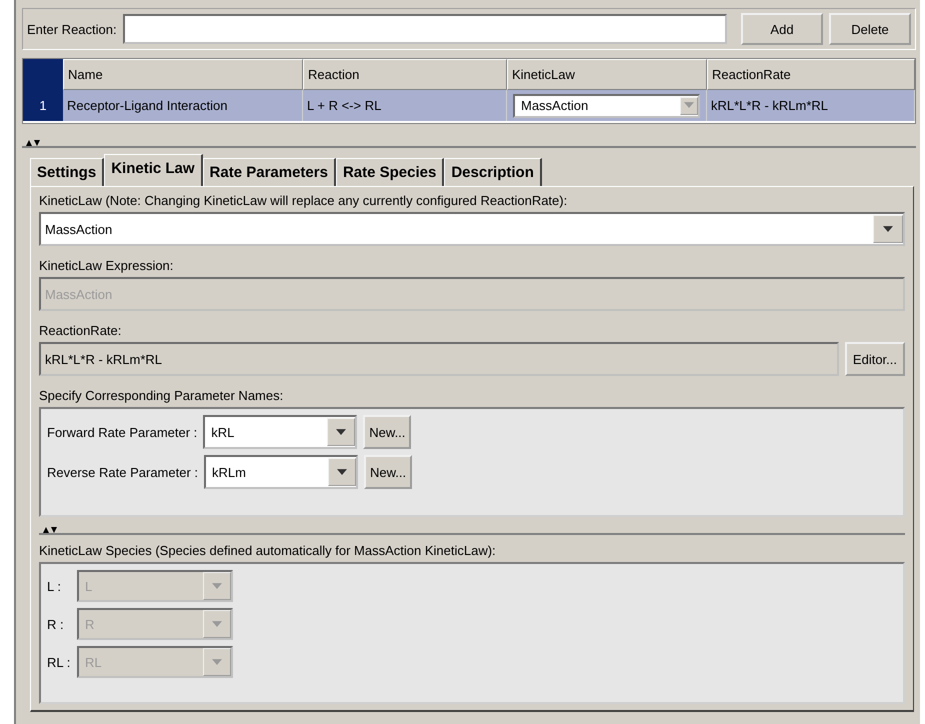  Describe the element at coordinates (183, 74) in the screenshot. I see `column-header: Name` at that location.